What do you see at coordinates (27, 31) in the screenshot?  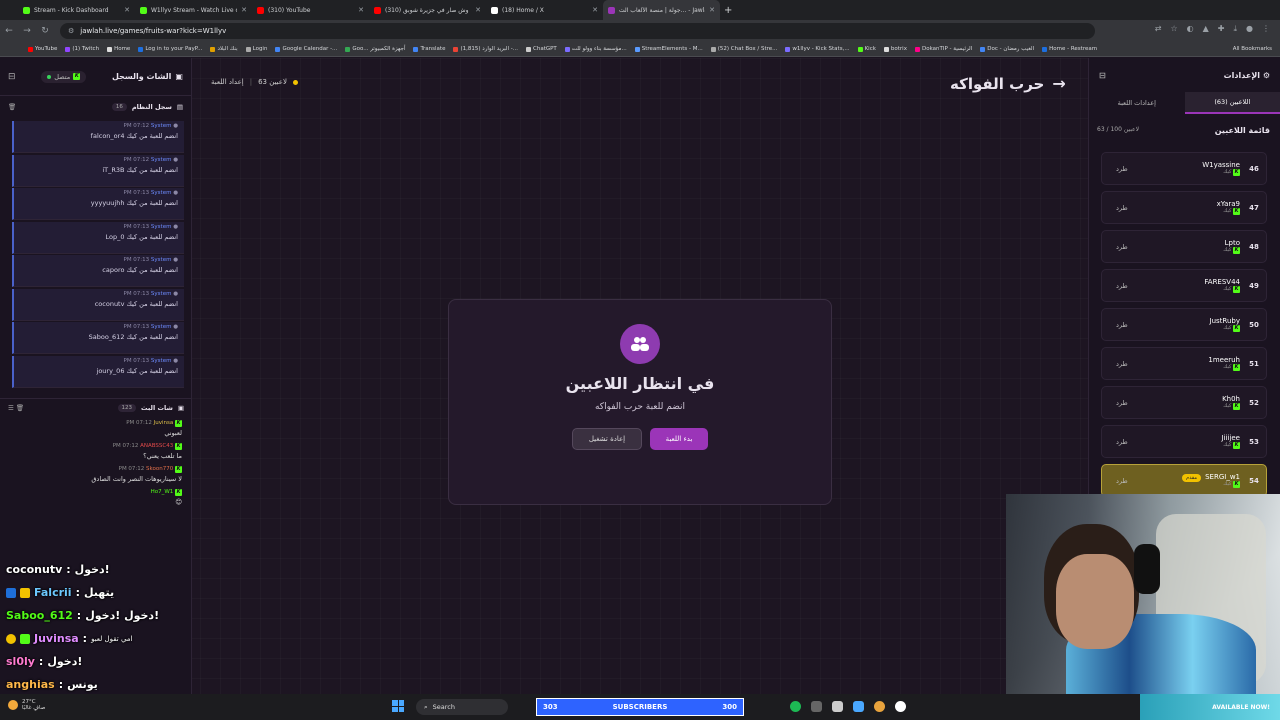 I see `forward-icon: →` at bounding box center [27, 31].